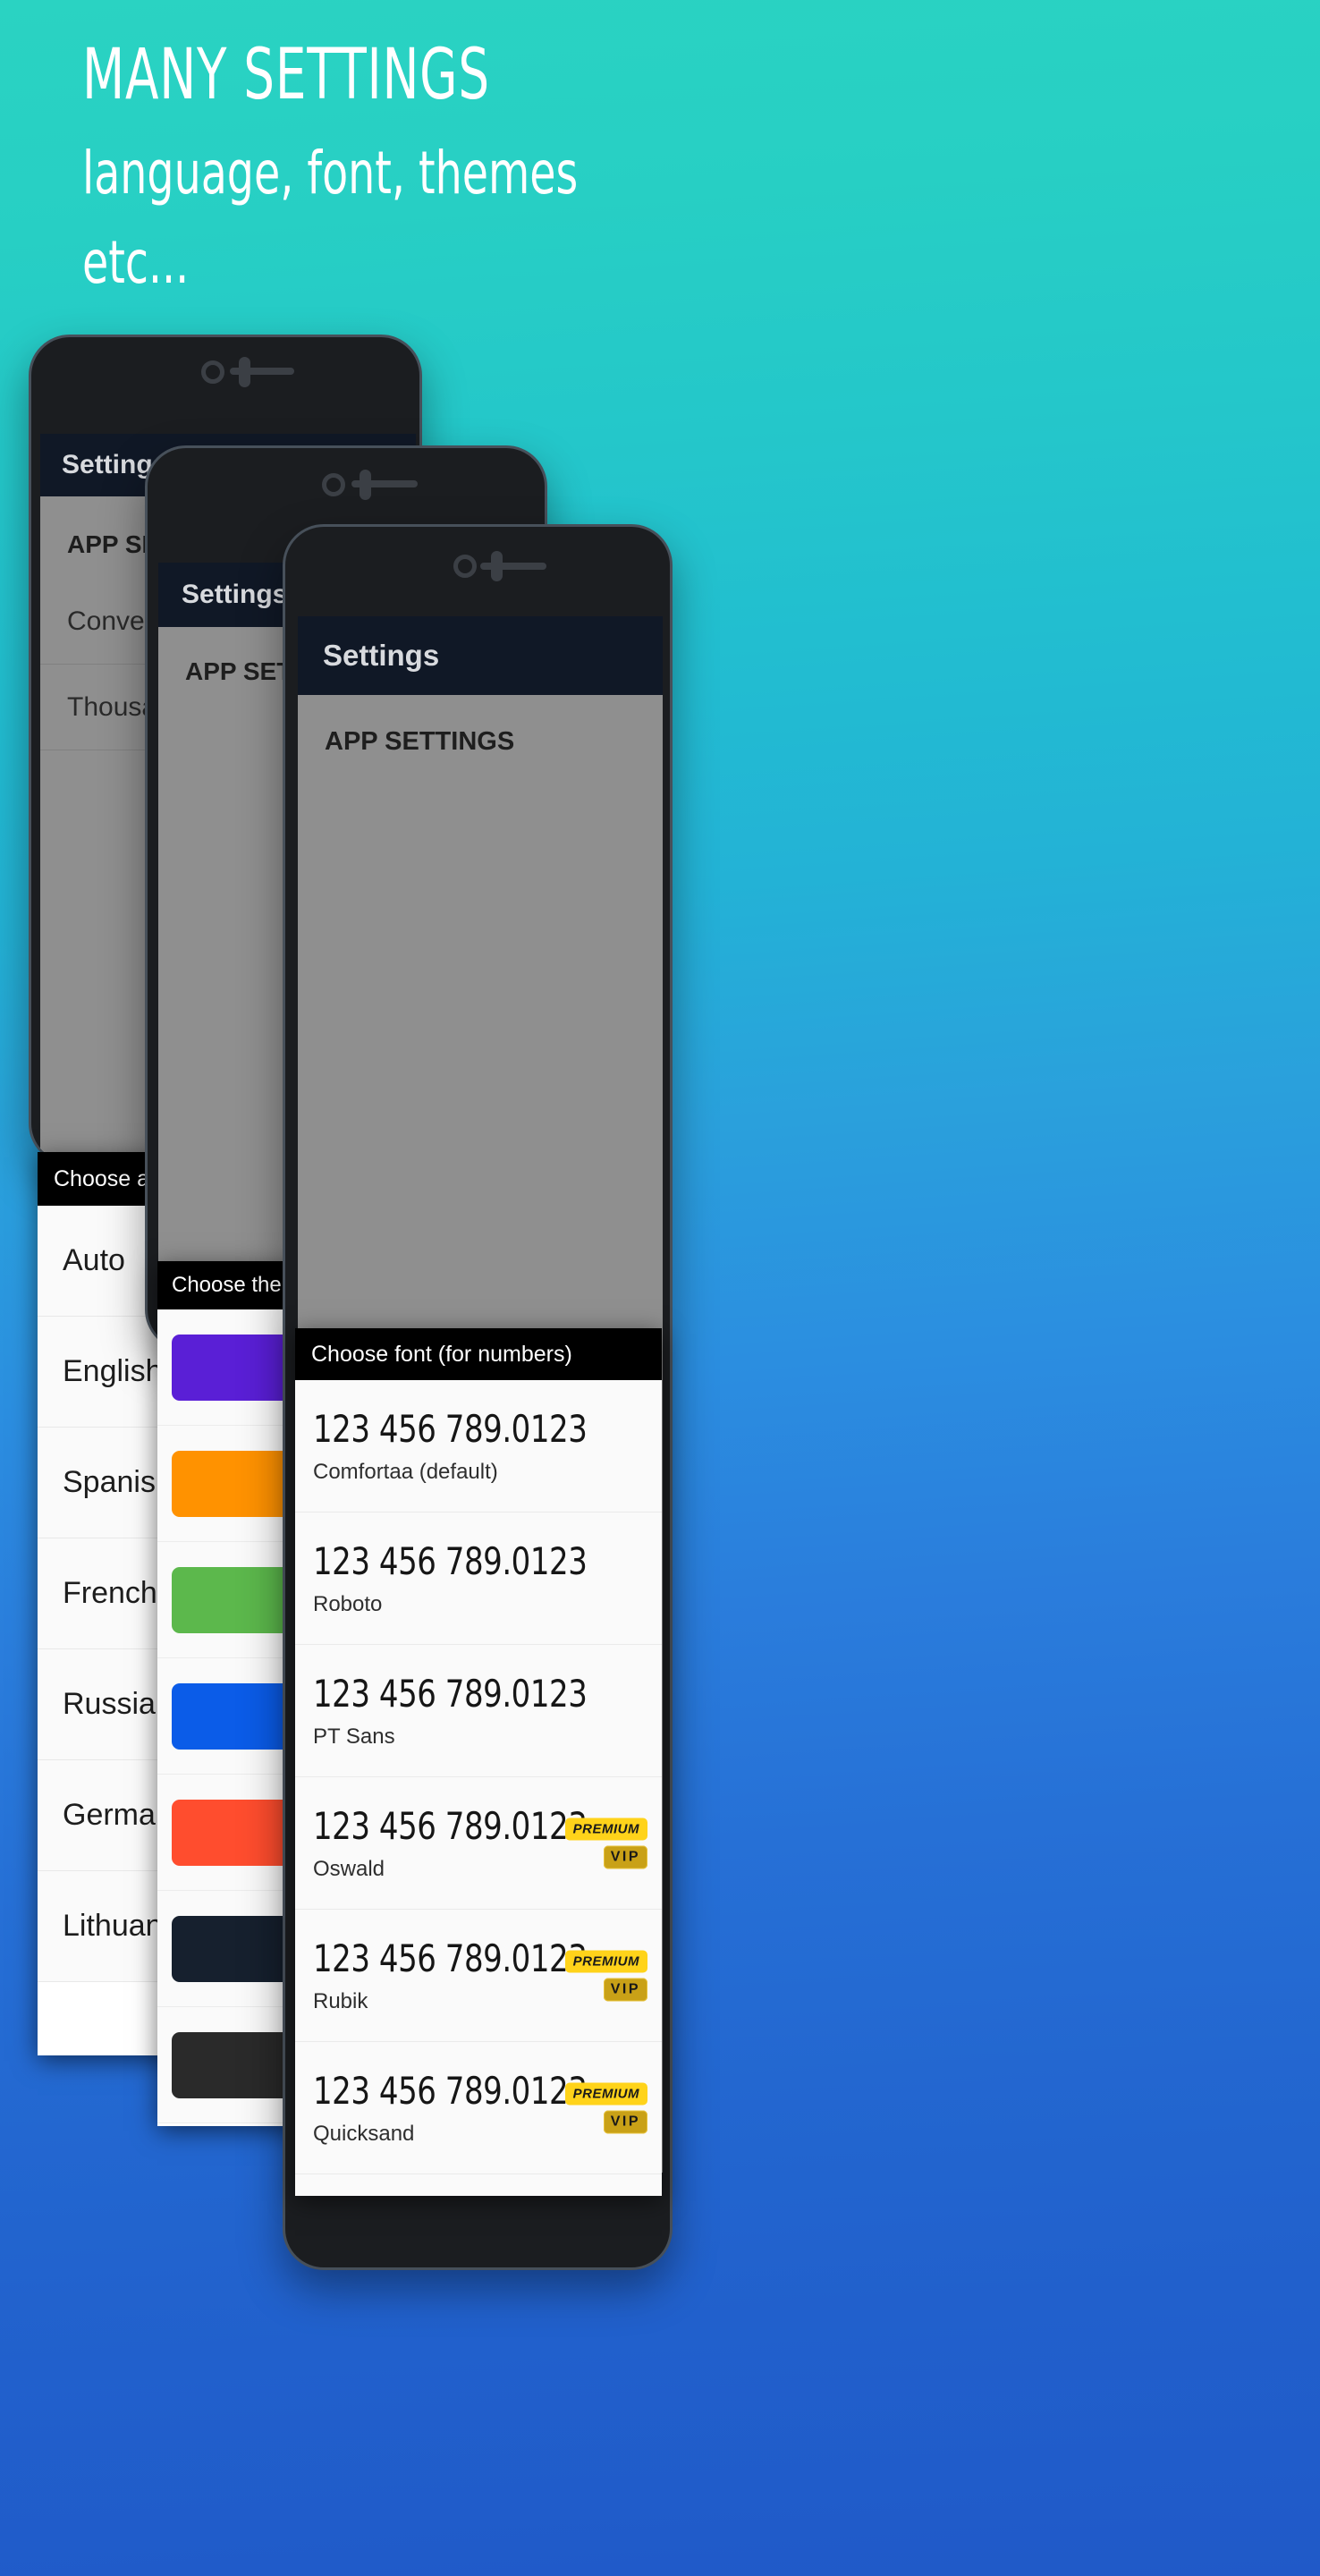  What do you see at coordinates (354, 1736) in the screenshot?
I see `font-option-label: PT Sans` at bounding box center [354, 1736].